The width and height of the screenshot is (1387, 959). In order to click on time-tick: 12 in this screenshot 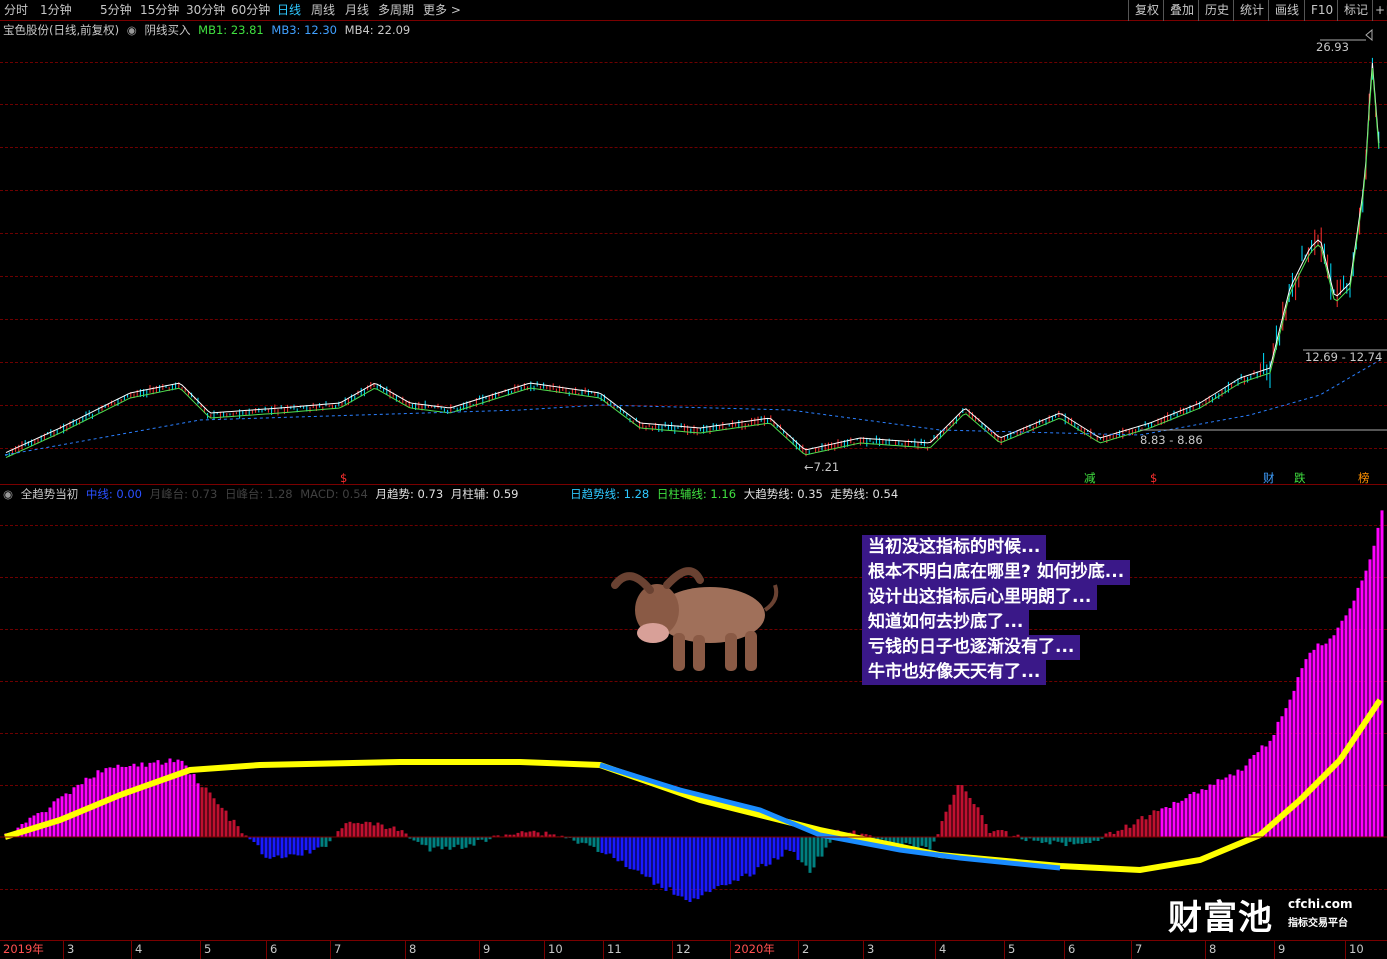, I will do `click(681, 949)`.